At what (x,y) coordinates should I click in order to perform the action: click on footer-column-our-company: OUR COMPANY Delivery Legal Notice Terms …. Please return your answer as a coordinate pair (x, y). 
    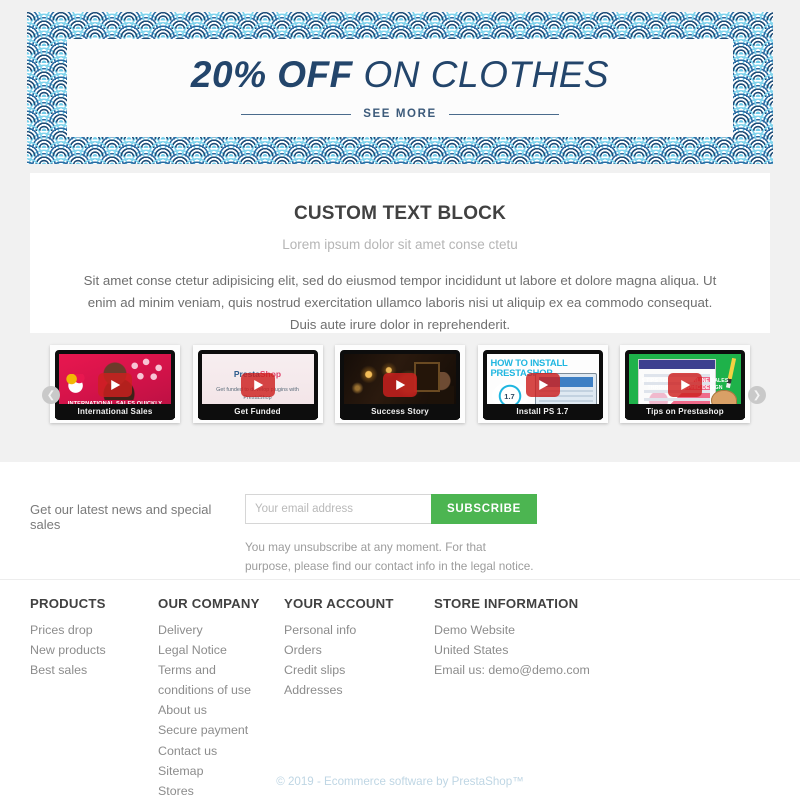
    Looking at the image, I should click on (221, 698).